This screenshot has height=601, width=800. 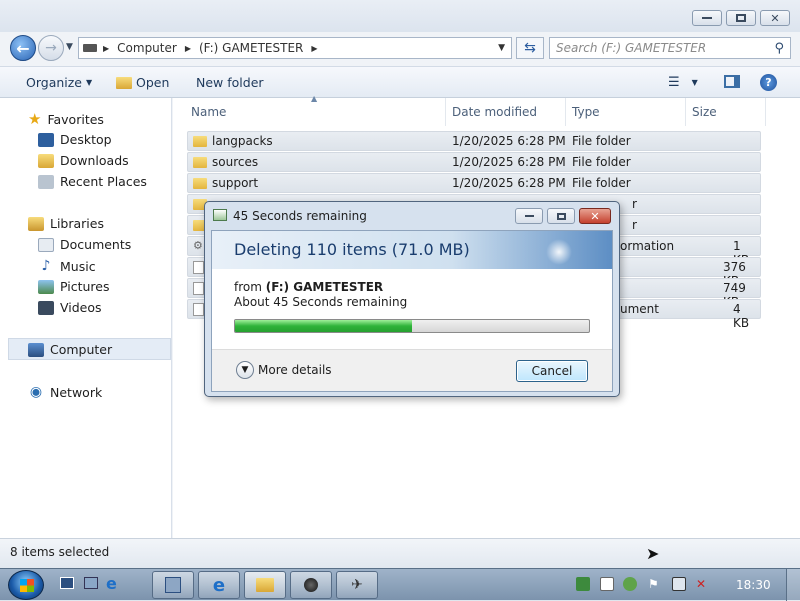 What do you see at coordinates (81, 349) in the screenshot?
I see `nav-label: Computer` at bounding box center [81, 349].